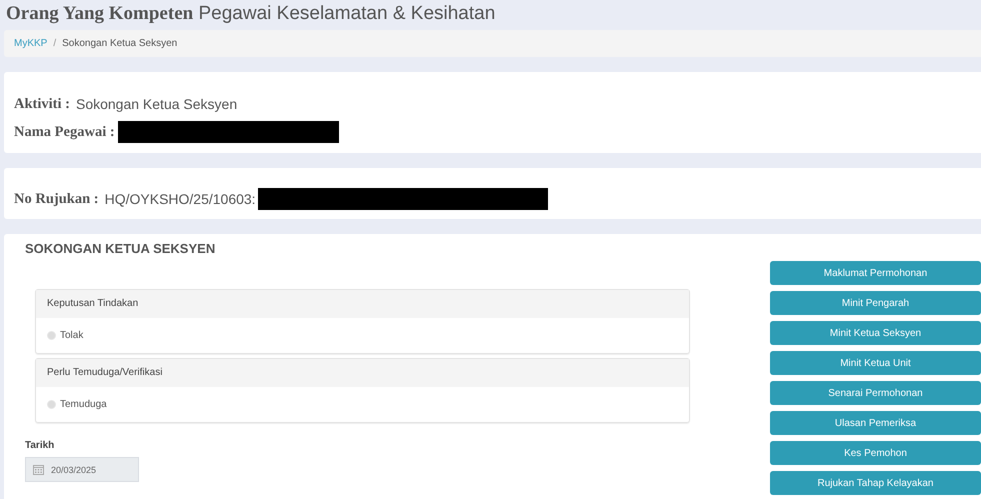 Image resolution: width=981 pixels, height=499 pixels. I want to click on field-label: Nama Pegawai :, so click(64, 132).